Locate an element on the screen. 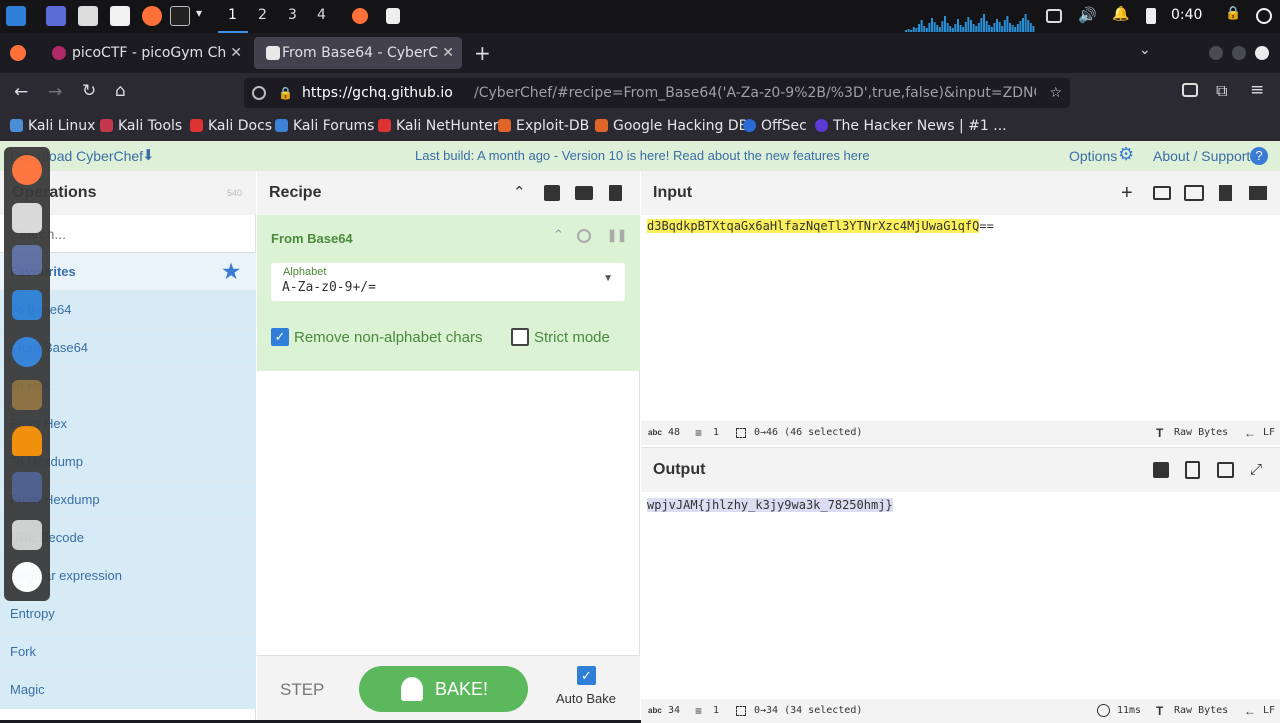 Image resolution: width=1280 pixels, height=723 pixels. trash-icon is located at coordinates (27, 535).